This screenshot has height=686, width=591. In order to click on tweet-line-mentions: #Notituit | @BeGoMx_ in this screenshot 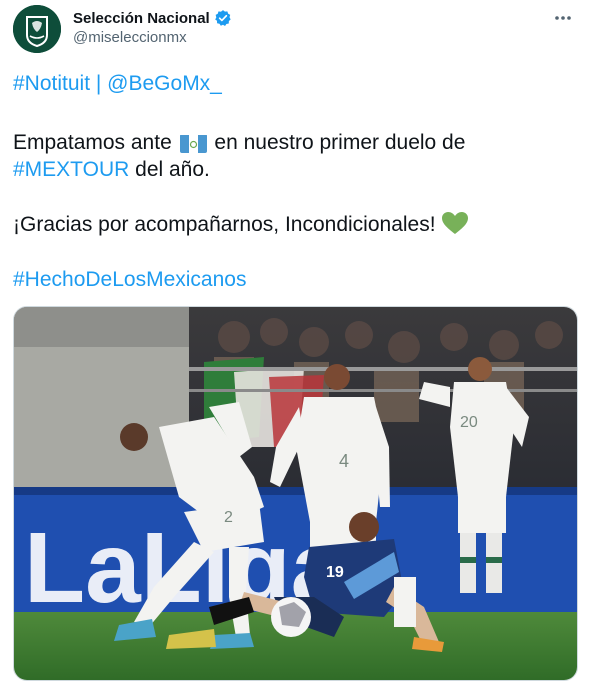, I will do `click(293, 83)`.